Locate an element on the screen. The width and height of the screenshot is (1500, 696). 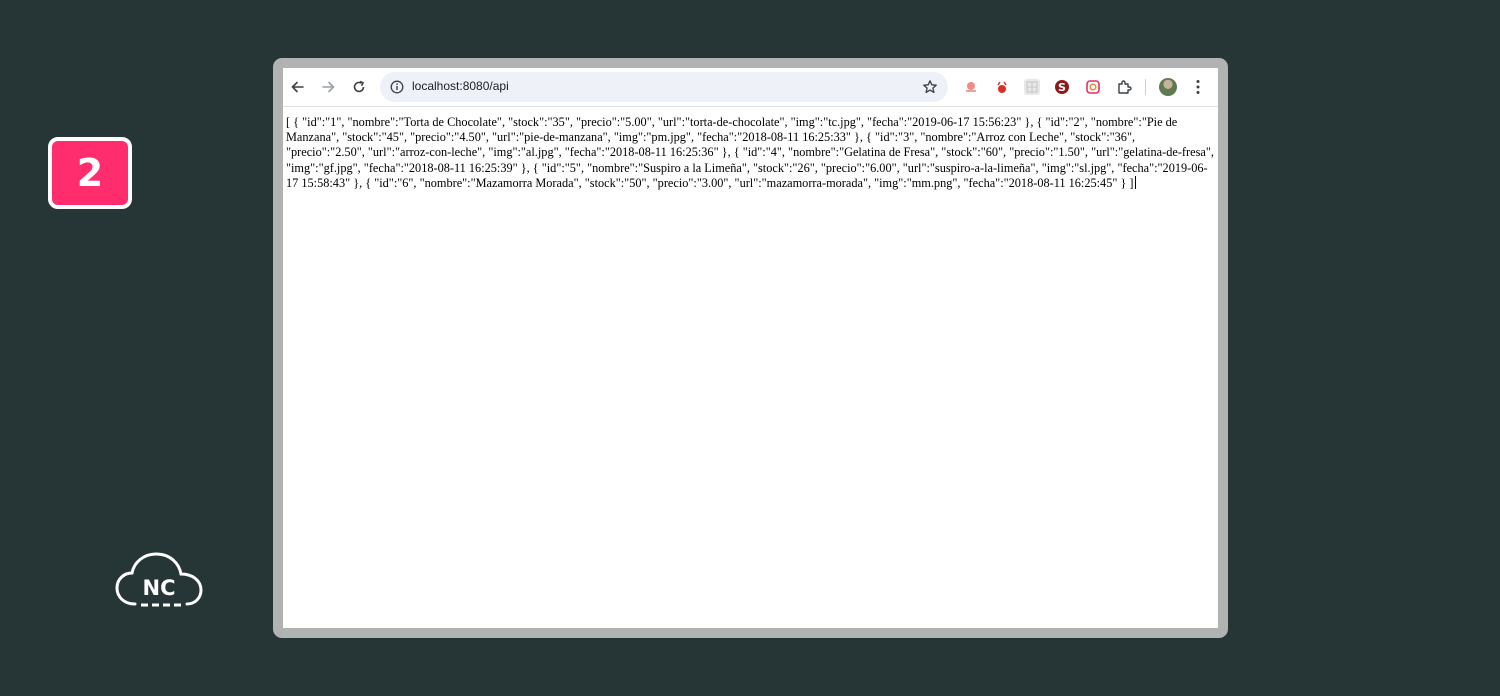
forward-button is located at coordinates (328, 87).